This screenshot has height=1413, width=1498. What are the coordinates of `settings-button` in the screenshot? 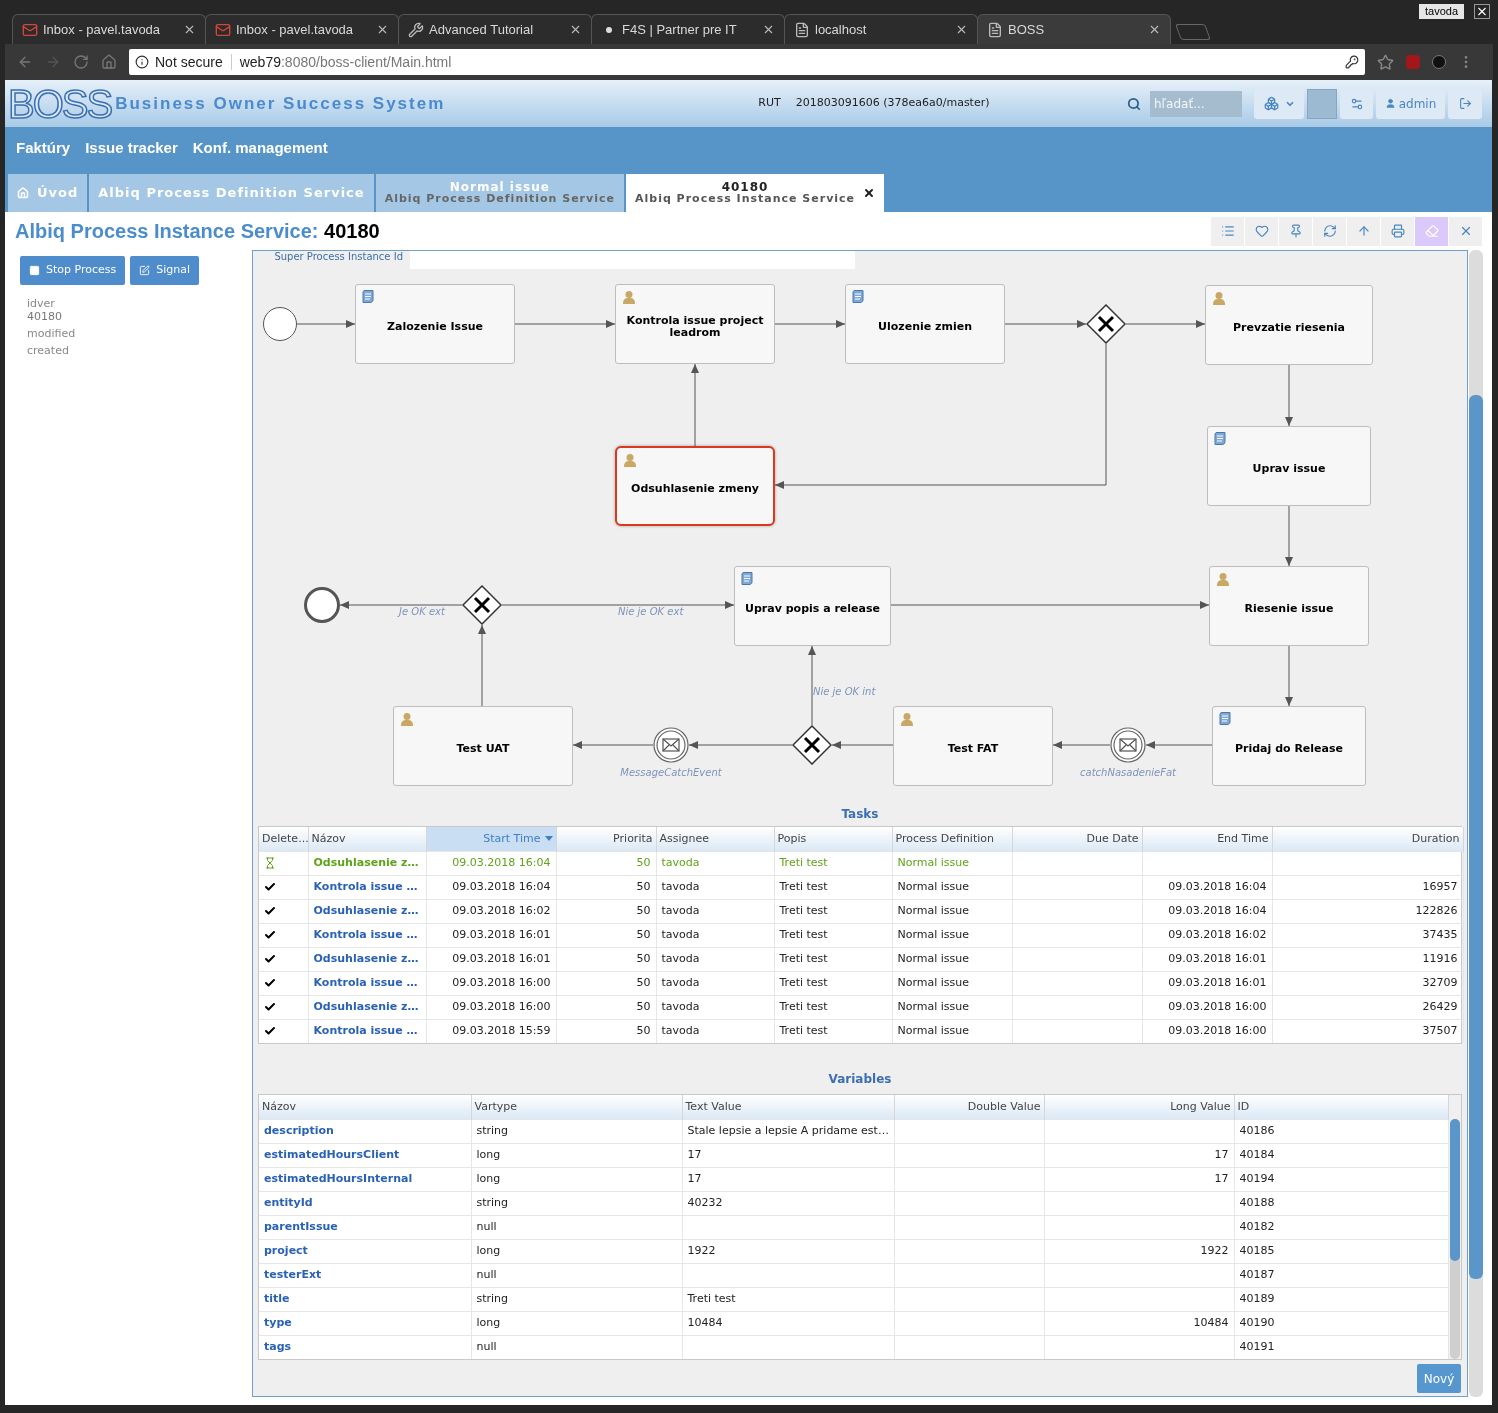 It's located at (1356, 103).